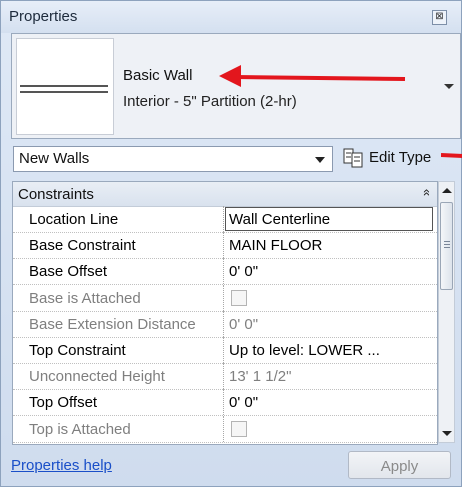  I want to click on palette-title: Properties, so click(43, 16).